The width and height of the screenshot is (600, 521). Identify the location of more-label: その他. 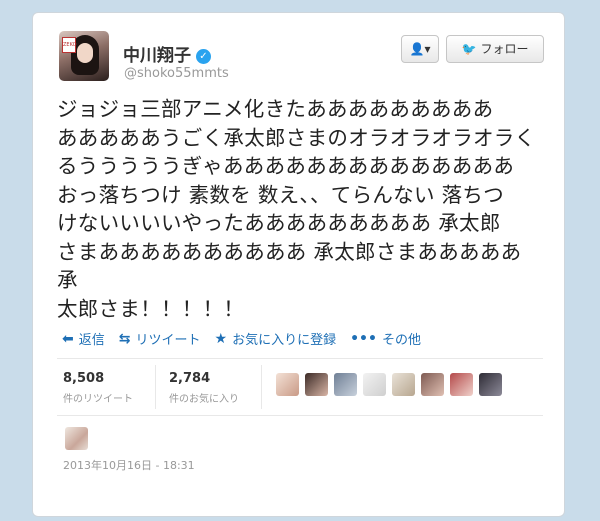
(401, 340).